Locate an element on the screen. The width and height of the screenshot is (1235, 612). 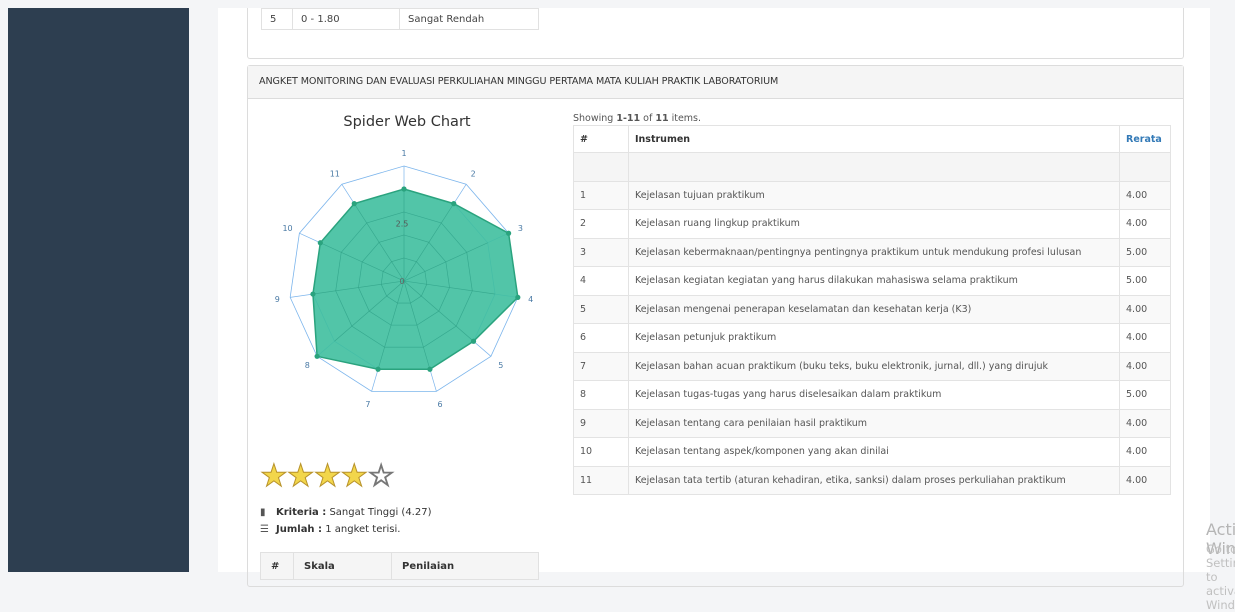
category-label: 11 is located at coordinates (335, 173).